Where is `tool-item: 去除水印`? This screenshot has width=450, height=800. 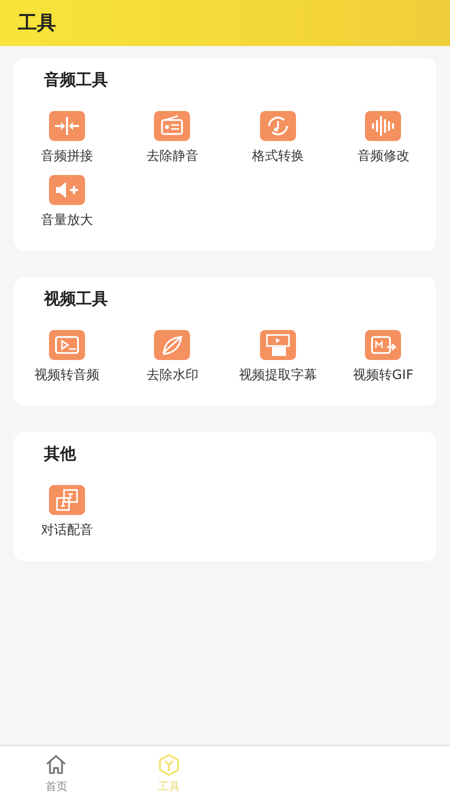
tool-item: 去除水印 is located at coordinates (172, 357).